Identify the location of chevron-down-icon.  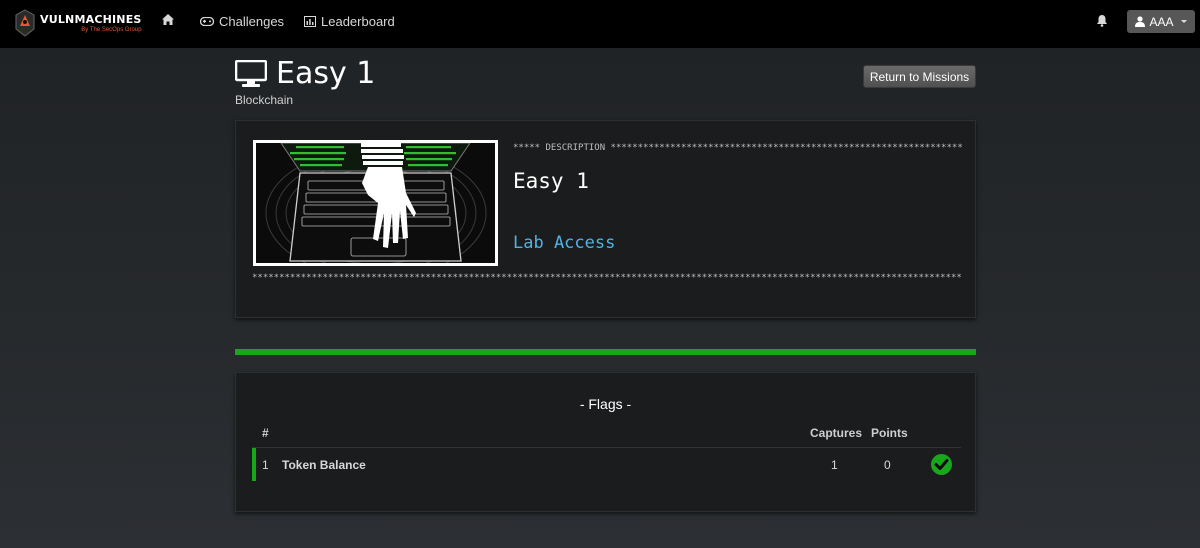
(1183, 21).